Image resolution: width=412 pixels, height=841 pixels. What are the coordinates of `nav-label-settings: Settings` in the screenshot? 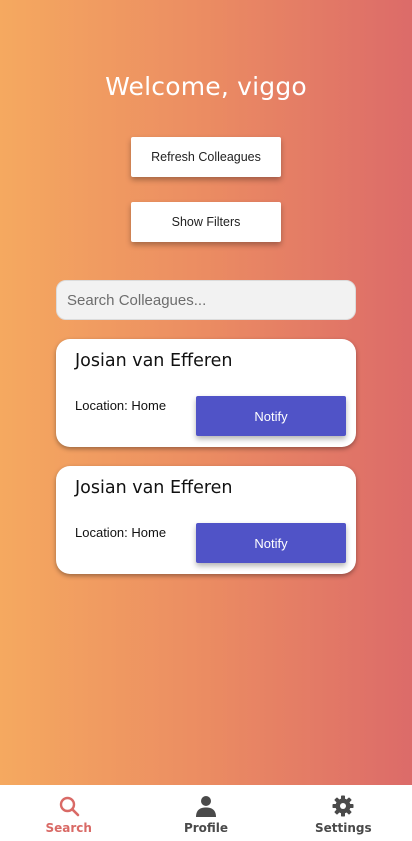 It's located at (343, 828).